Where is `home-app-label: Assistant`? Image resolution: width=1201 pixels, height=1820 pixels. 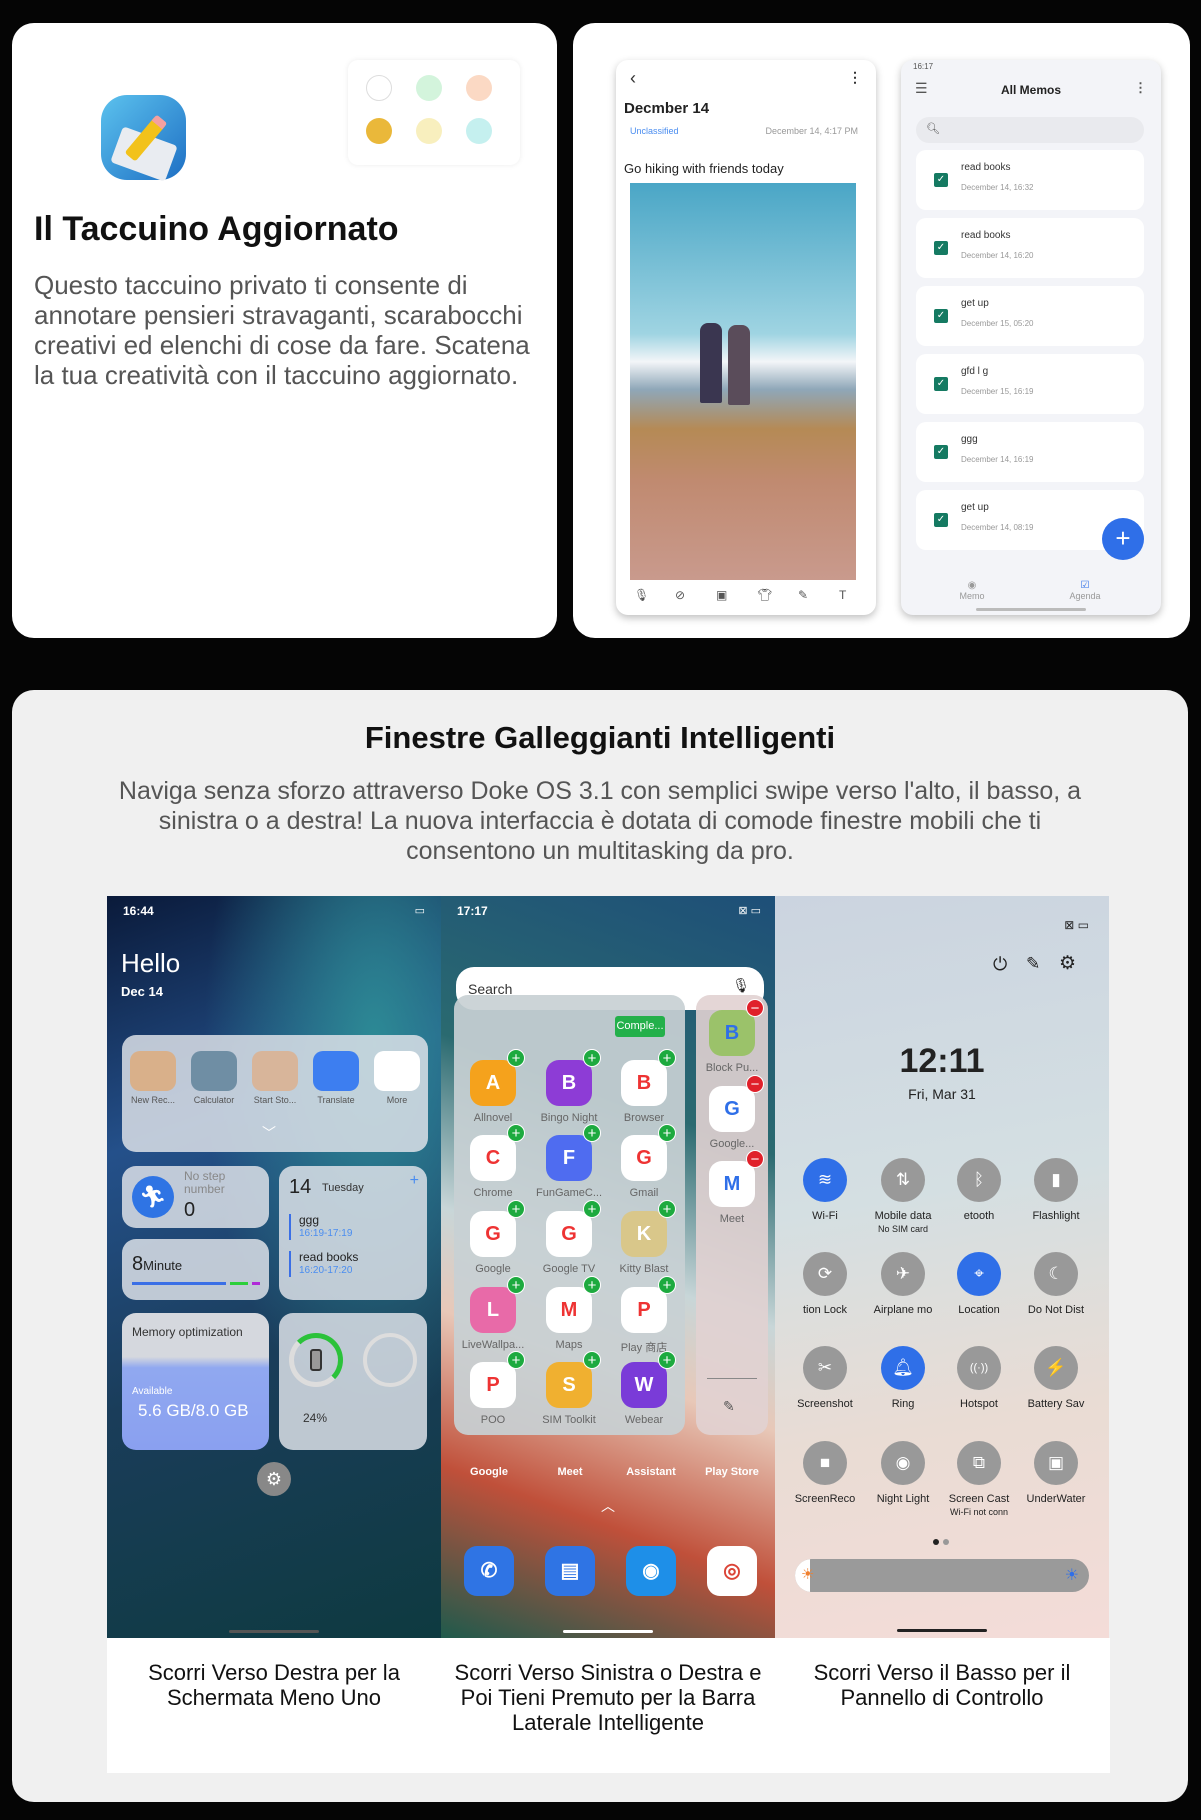 home-app-label: Assistant is located at coordinates (651, 1472).